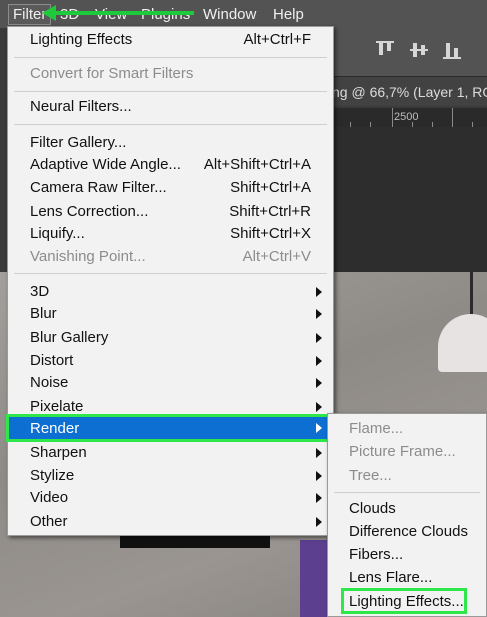  Describe the element at coordinates (277, 39) in the screenshot. I see `menu-item-shortcut: Alt+Ctrl+F` at that location.